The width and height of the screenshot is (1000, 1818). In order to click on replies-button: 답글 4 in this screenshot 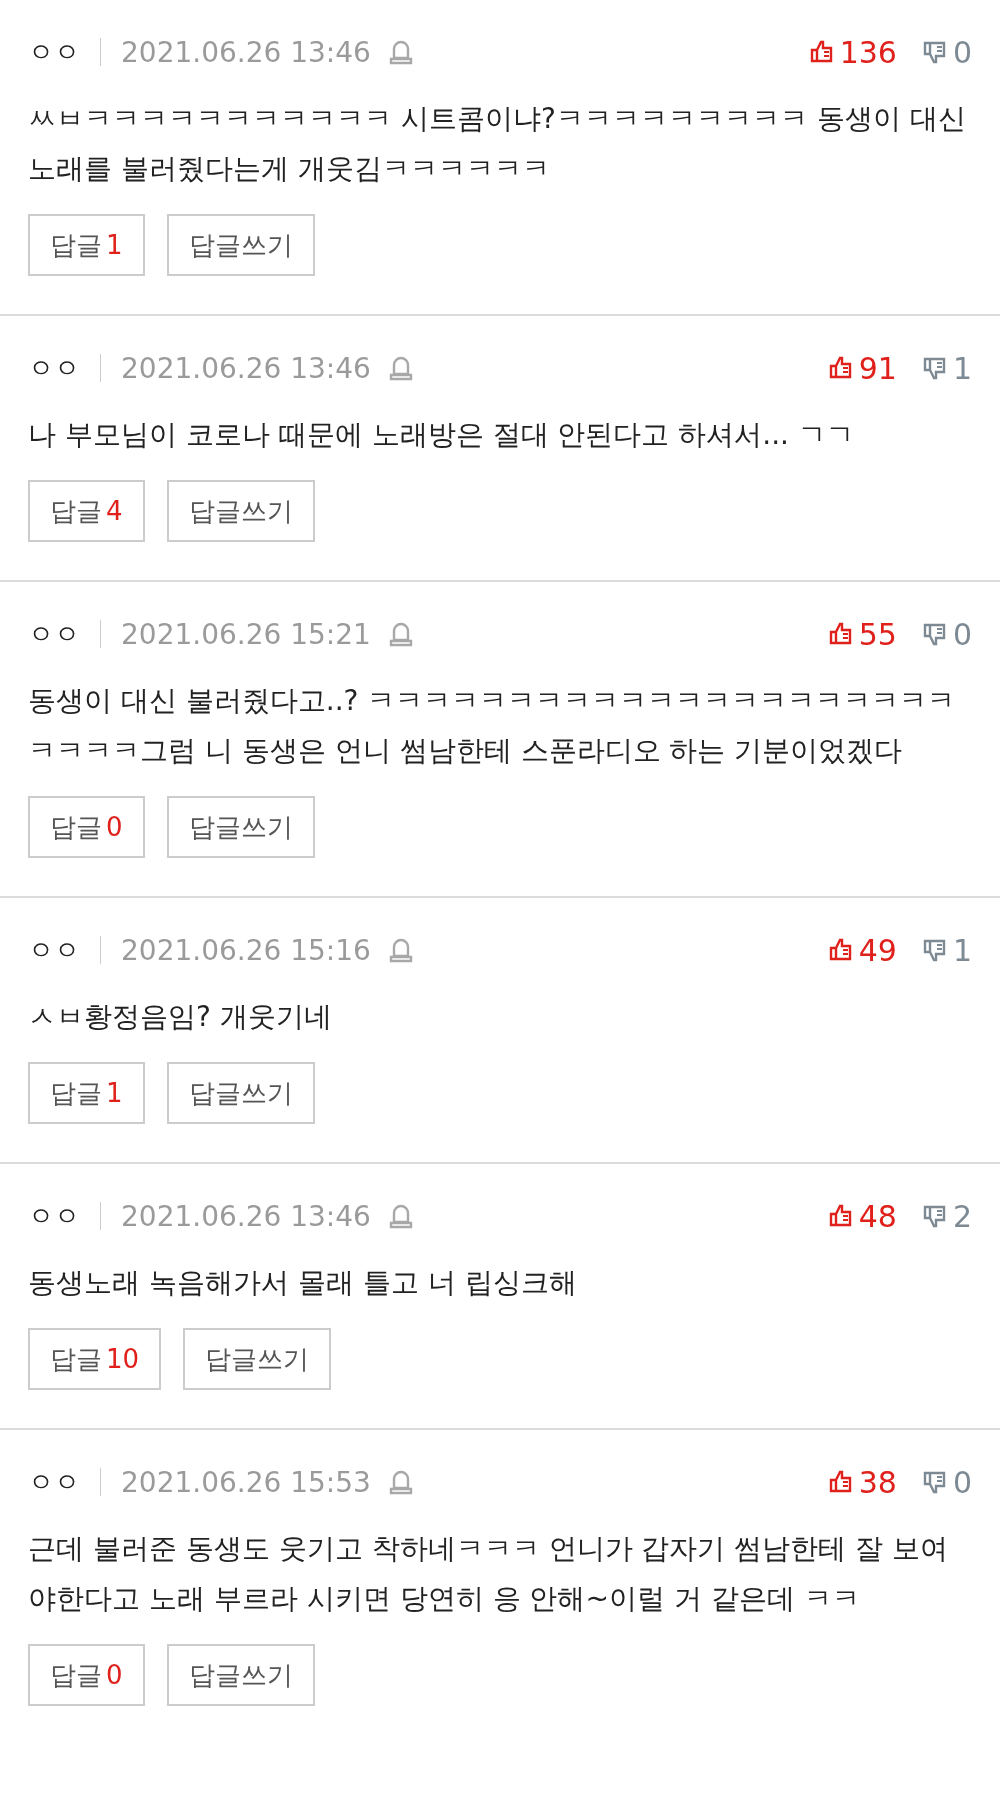, I will do `click(86, 511)`.